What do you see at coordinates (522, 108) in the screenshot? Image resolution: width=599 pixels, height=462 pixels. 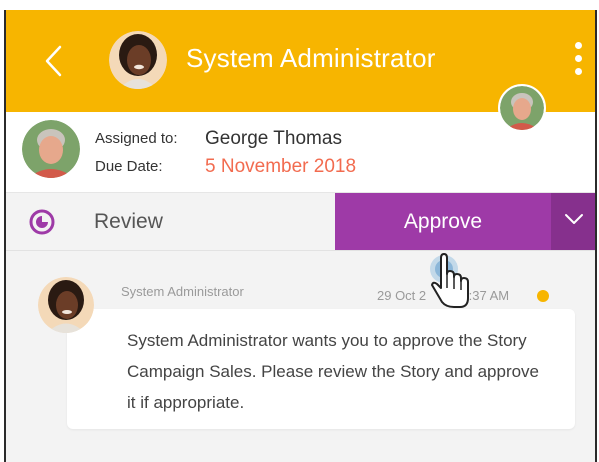 I see `assignee-avatar-badge` at bounding box center [522, 108].